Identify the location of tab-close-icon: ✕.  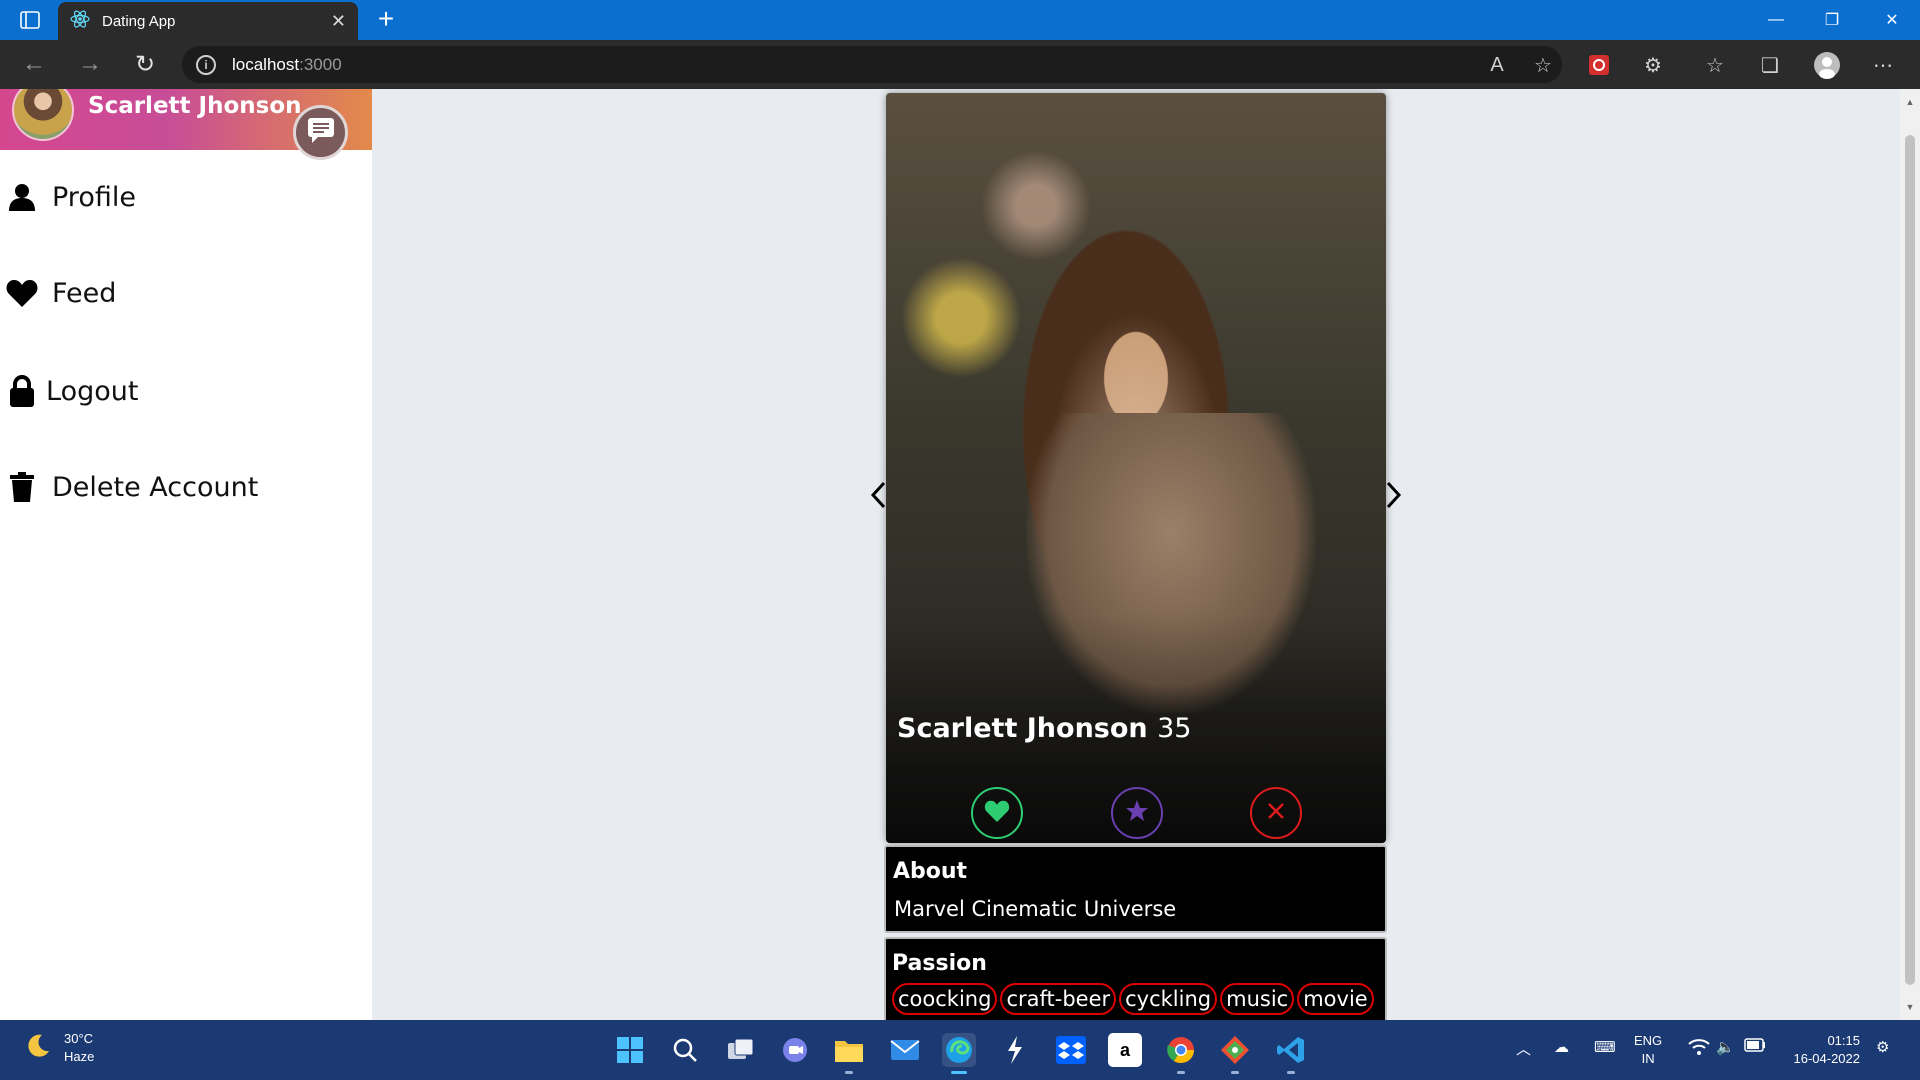
(338, 21).